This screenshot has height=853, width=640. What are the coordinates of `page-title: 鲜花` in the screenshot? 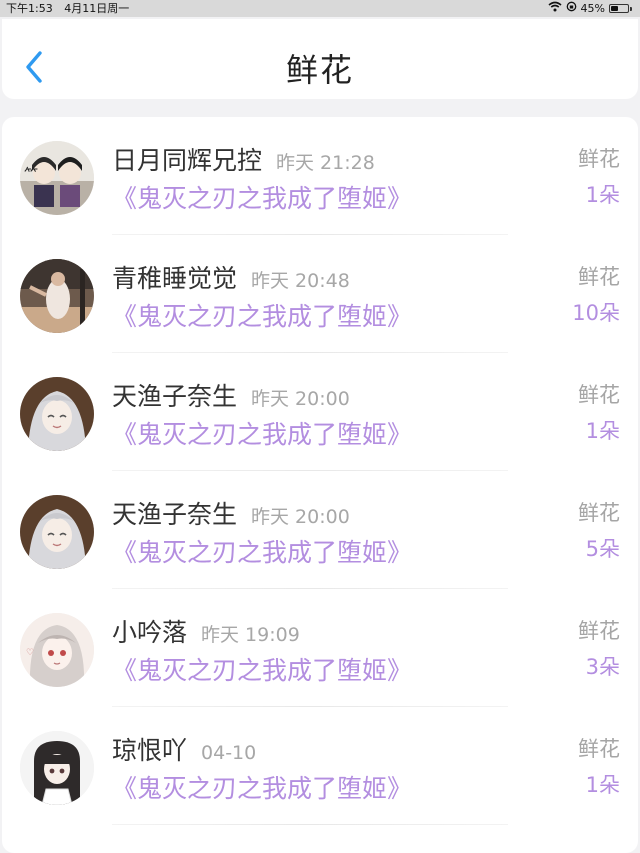 It's located at (319, 70).